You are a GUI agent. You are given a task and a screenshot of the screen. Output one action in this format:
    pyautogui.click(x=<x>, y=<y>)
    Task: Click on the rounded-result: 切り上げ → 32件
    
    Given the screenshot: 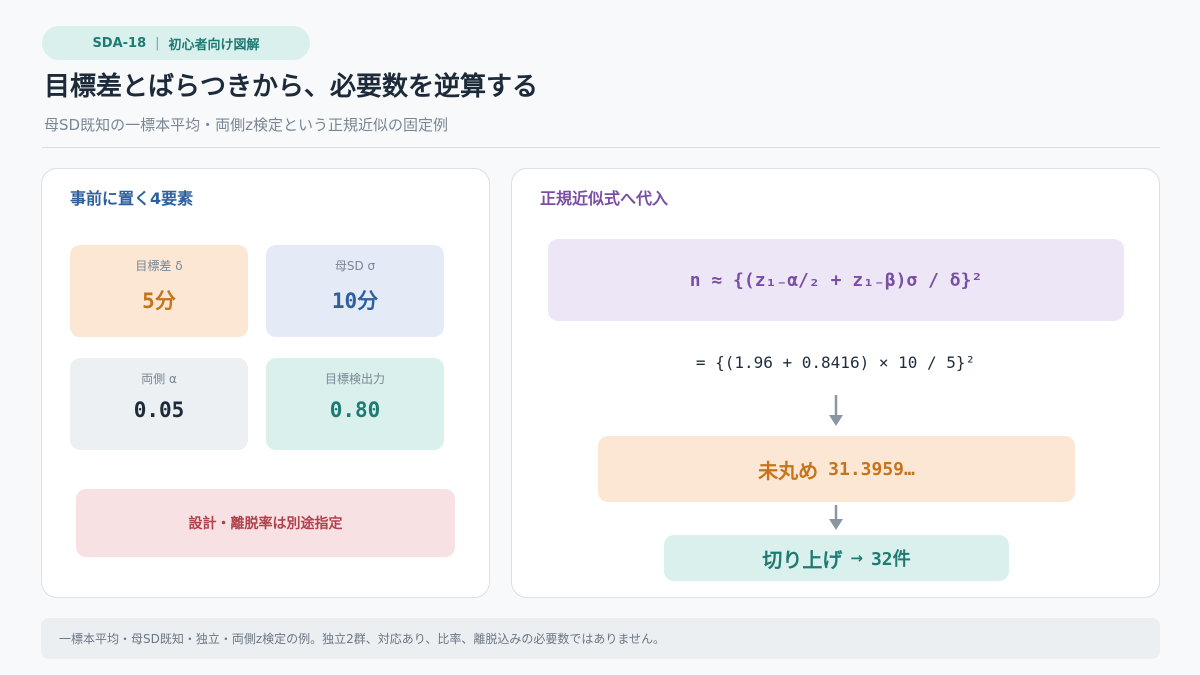 What is the action you would take?
    pyautogui.click(x=836, y=558)
    